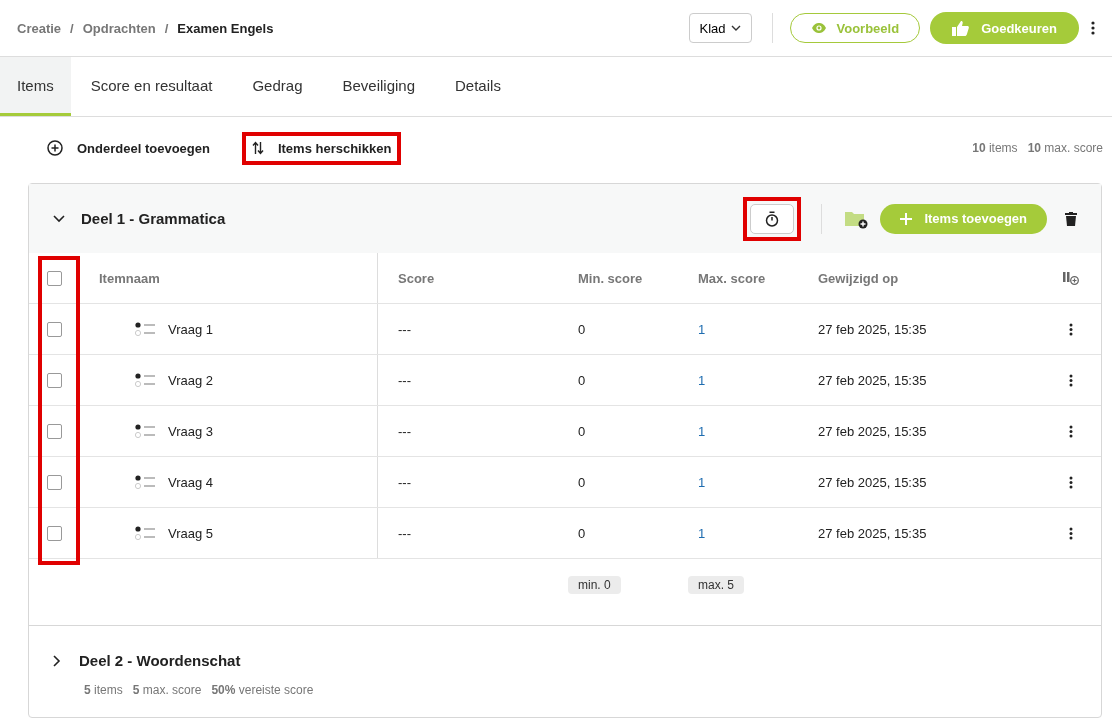 Image resolution: width=1112 pixels, height=728 pixels. Describe the element at coordinates (103, 690) in the screenshot. I see `section-stat: 5 items` at that location.